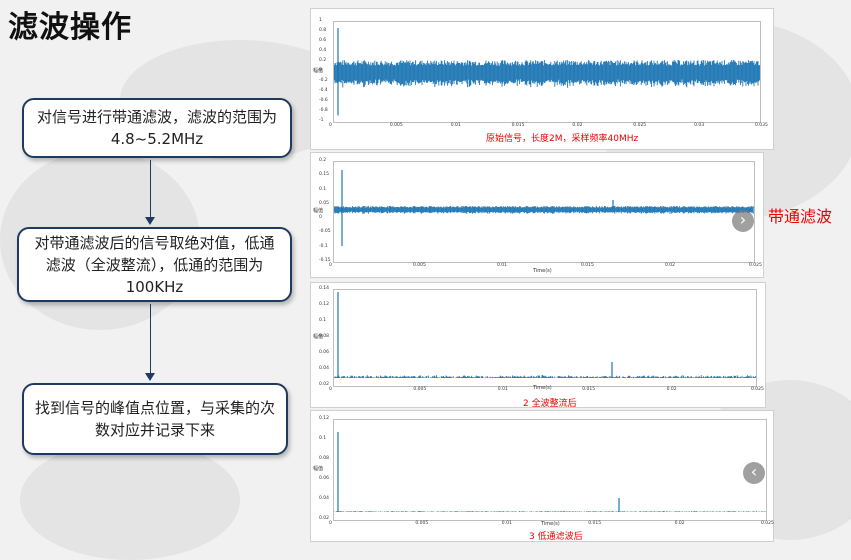 This screenshot has height=560, width=851. What do you see at coordinates (699, 125) in the screenshot?
I see `x-tick-label: 0.03` at bounding box center [699, 125].